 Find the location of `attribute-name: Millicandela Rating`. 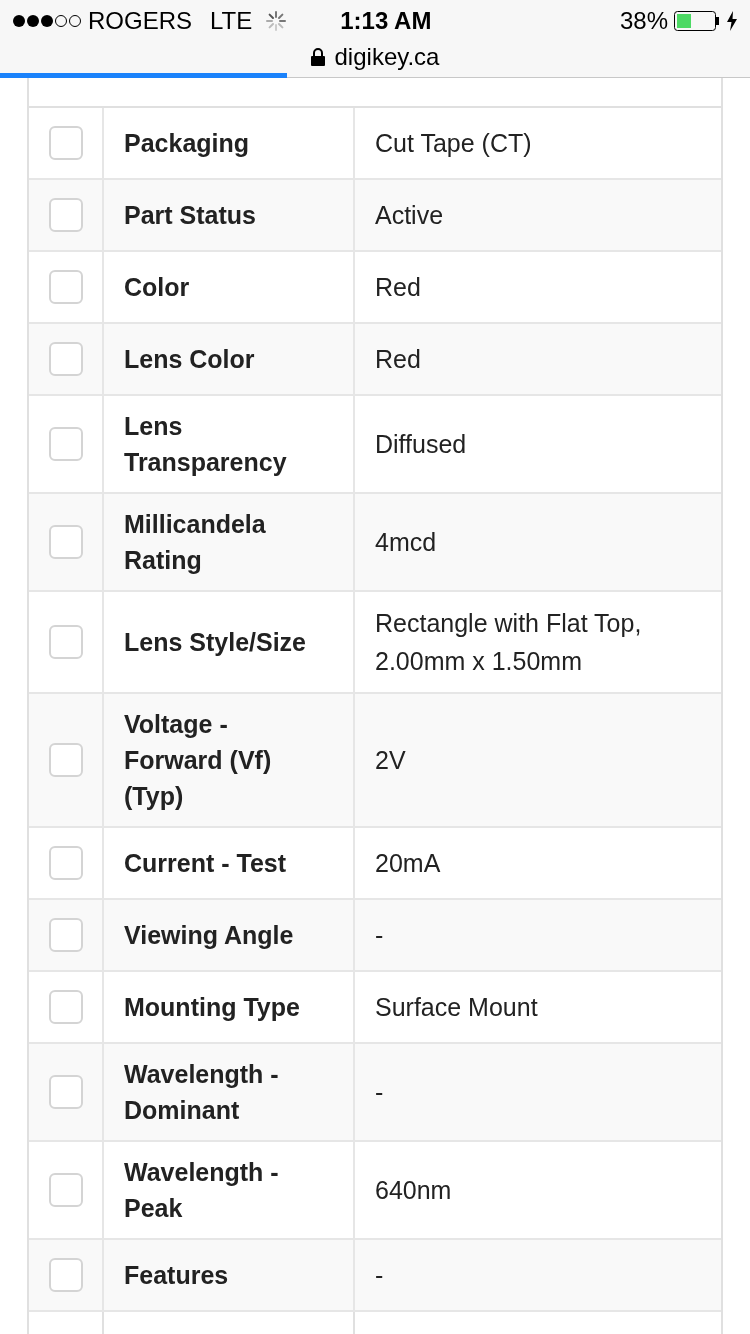

attribute-name: Millicandela Rating is located at coordinates (195, 542).